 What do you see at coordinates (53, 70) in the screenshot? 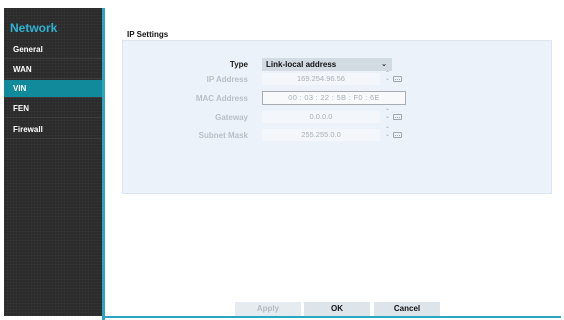
I see `sidebar-item-wan: WAN` at bounding box center [53, 70].